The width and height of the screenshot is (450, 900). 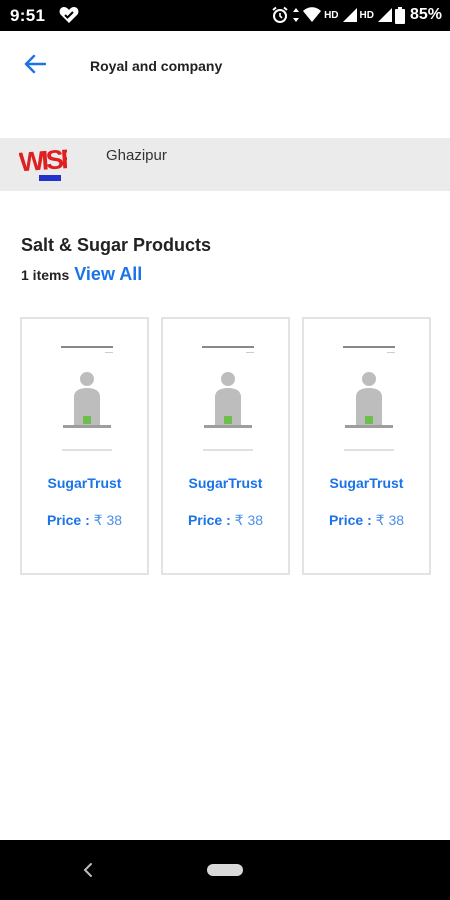 I want to click on section-title: Salt & Sugar Products, so click(x=116, y=245).